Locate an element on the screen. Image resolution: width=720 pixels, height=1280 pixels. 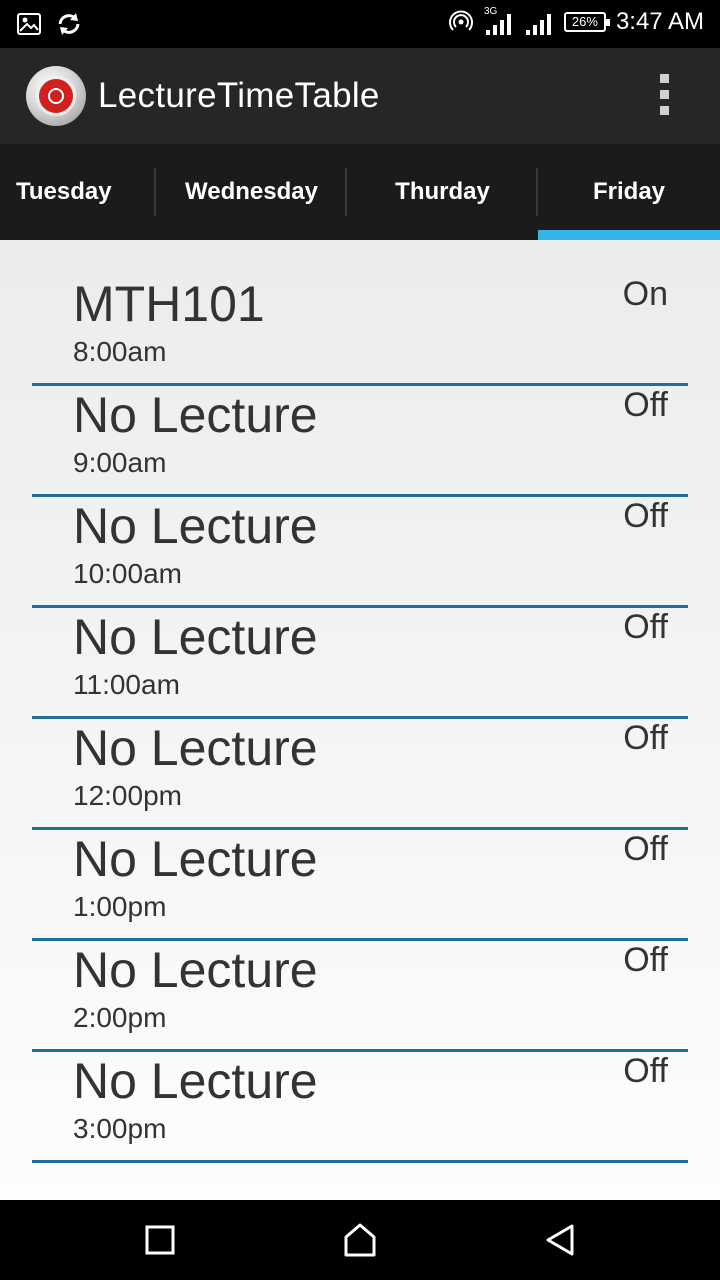
image-icon is located at coordinates (29, 24).